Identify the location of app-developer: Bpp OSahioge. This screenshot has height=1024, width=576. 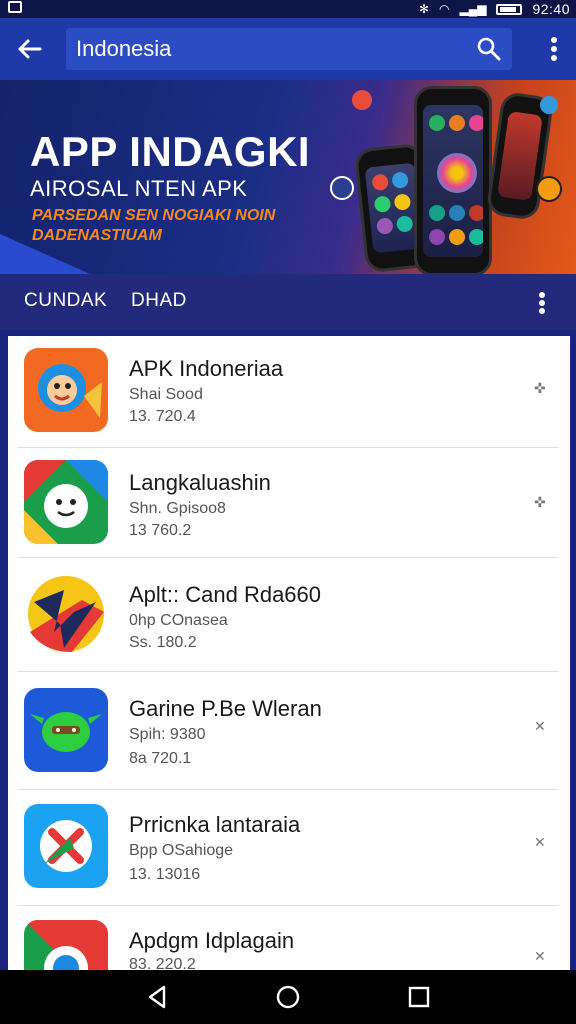
(181, 850).